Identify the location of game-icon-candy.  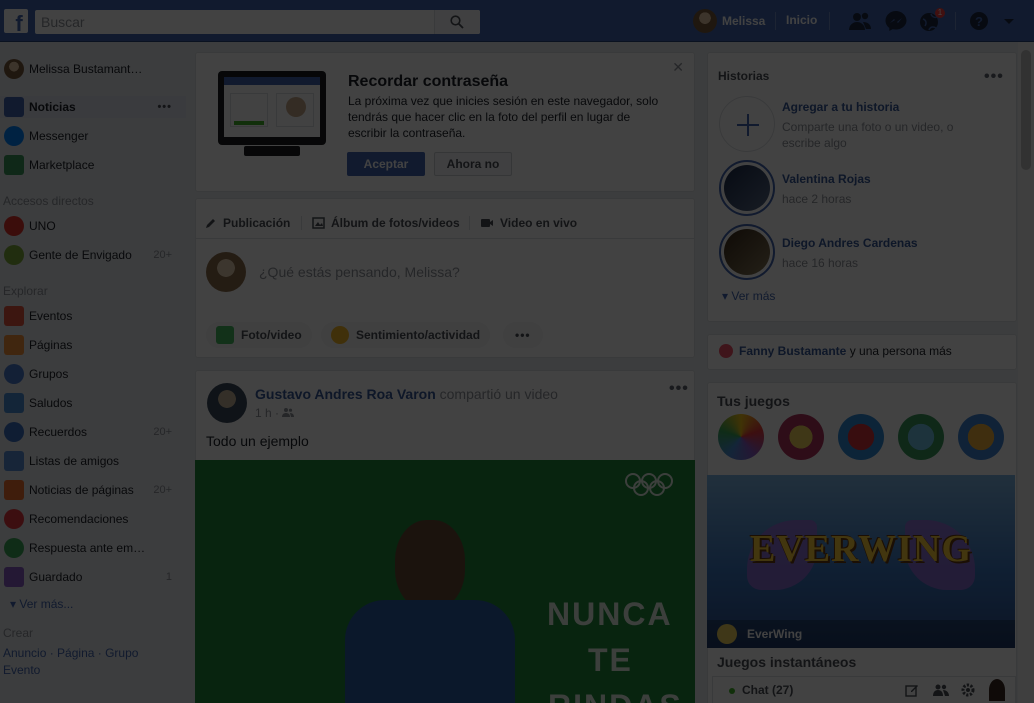
(861, 437).